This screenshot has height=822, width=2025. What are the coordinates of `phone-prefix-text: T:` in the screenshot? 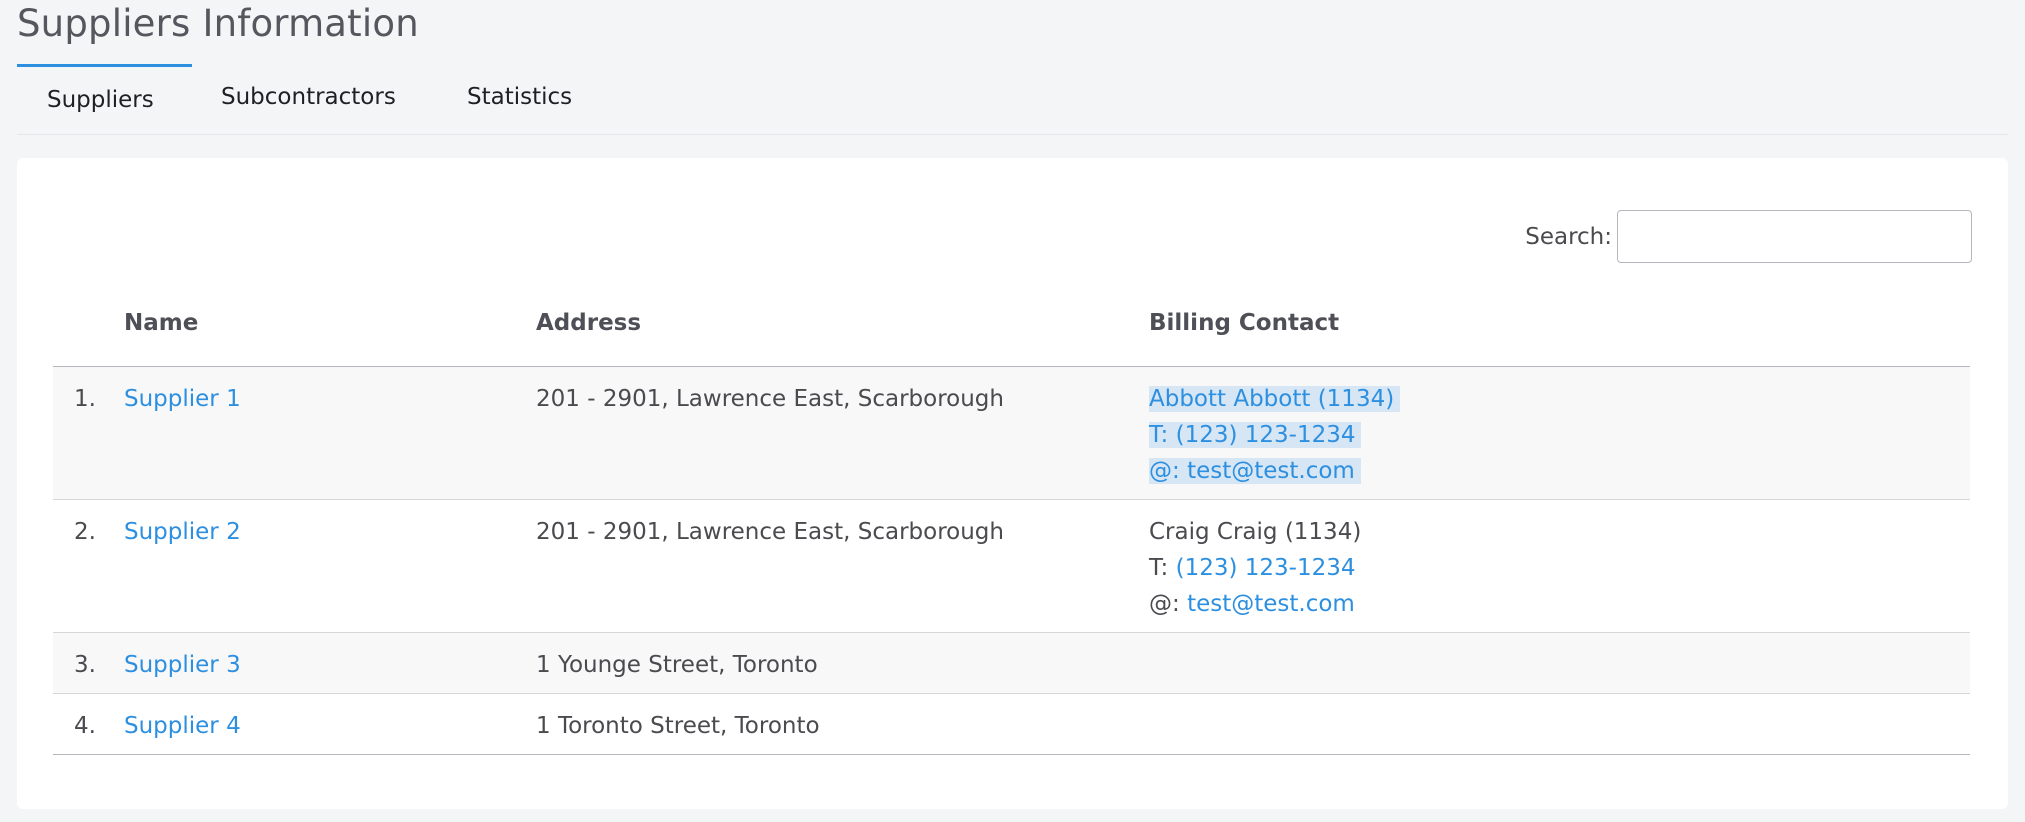 It's located at (1162, 435).